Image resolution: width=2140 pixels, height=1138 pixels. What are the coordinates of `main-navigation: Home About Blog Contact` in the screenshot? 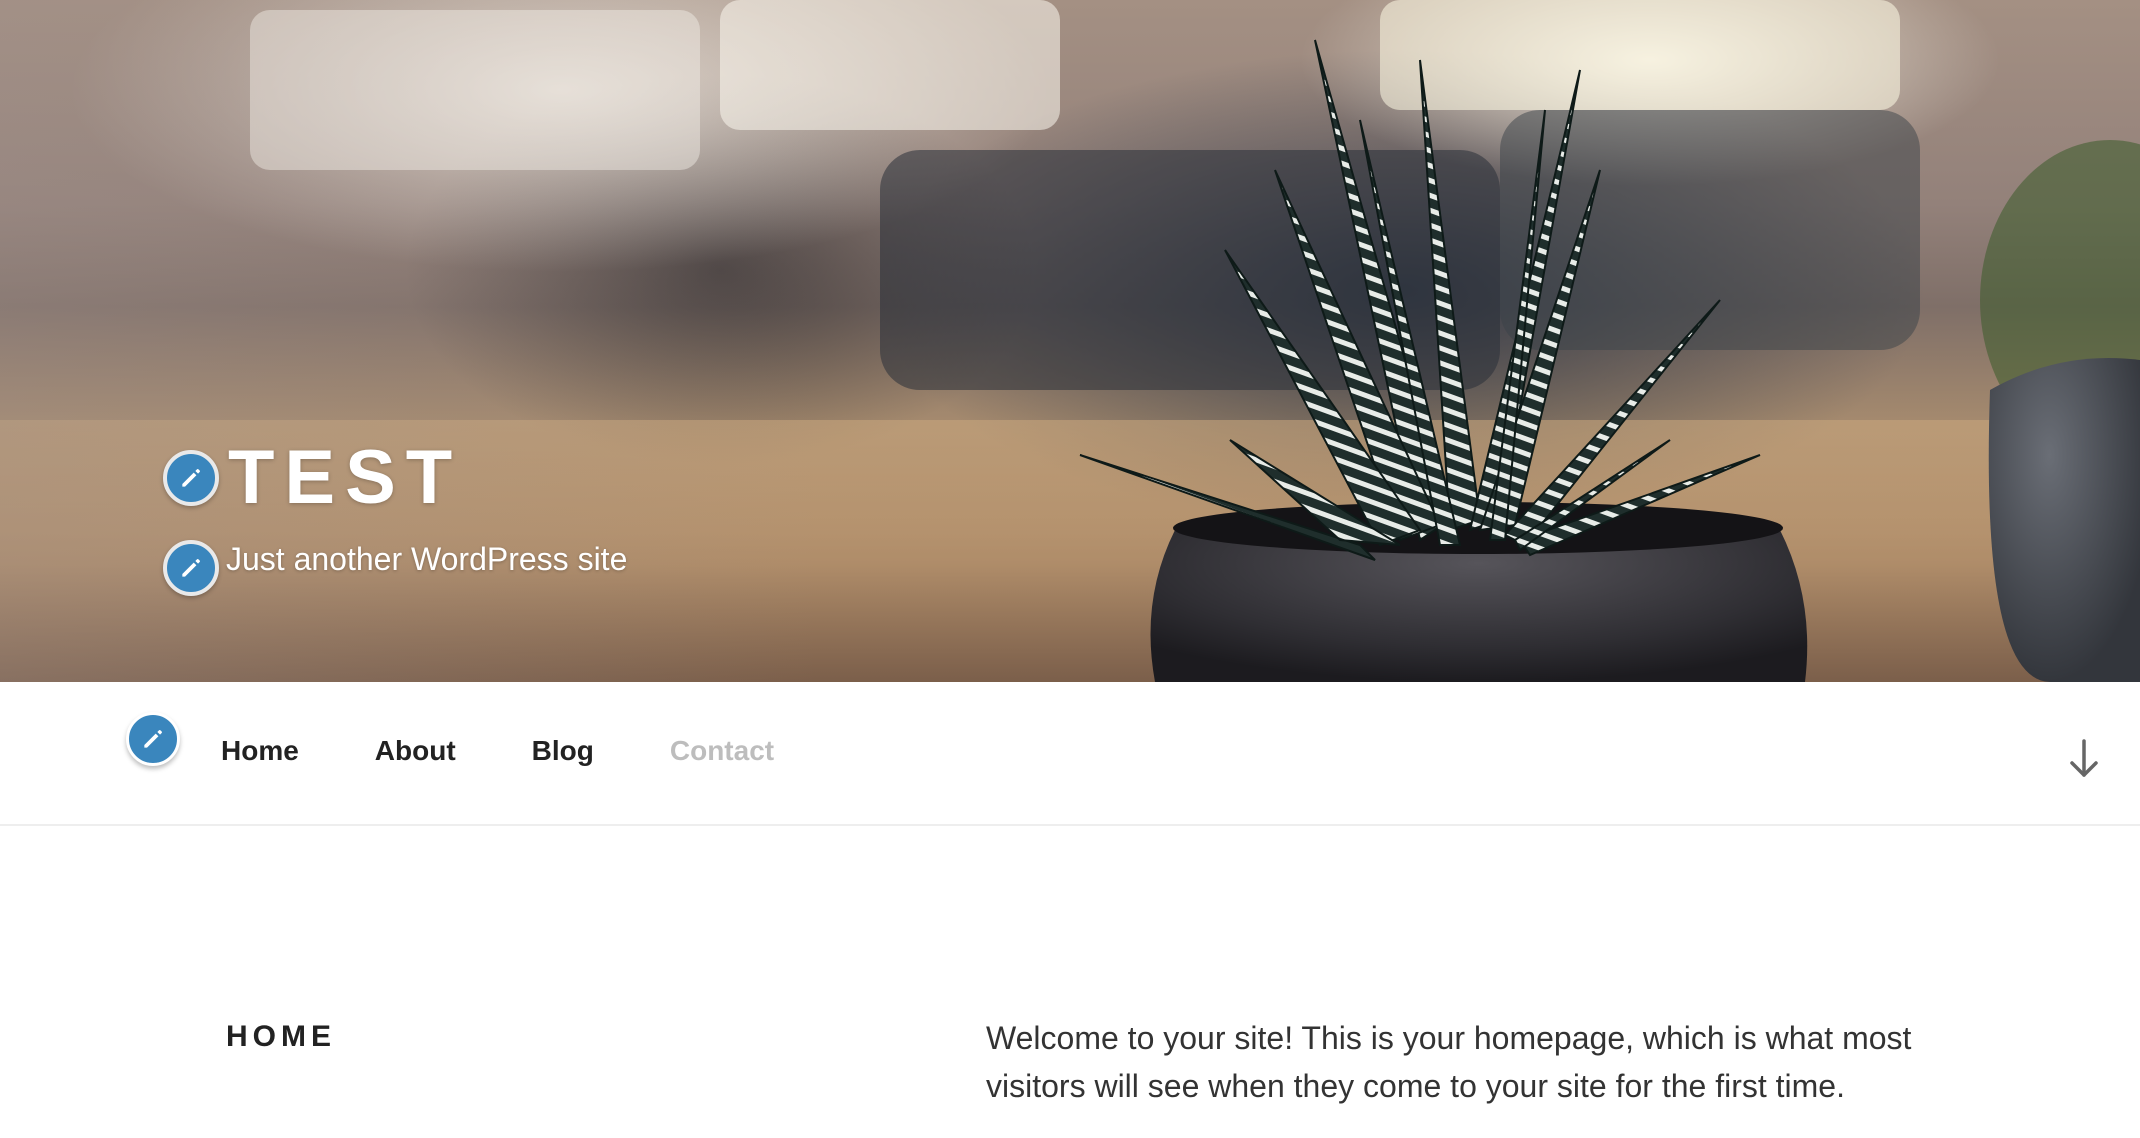 It's located at (1070, 754).